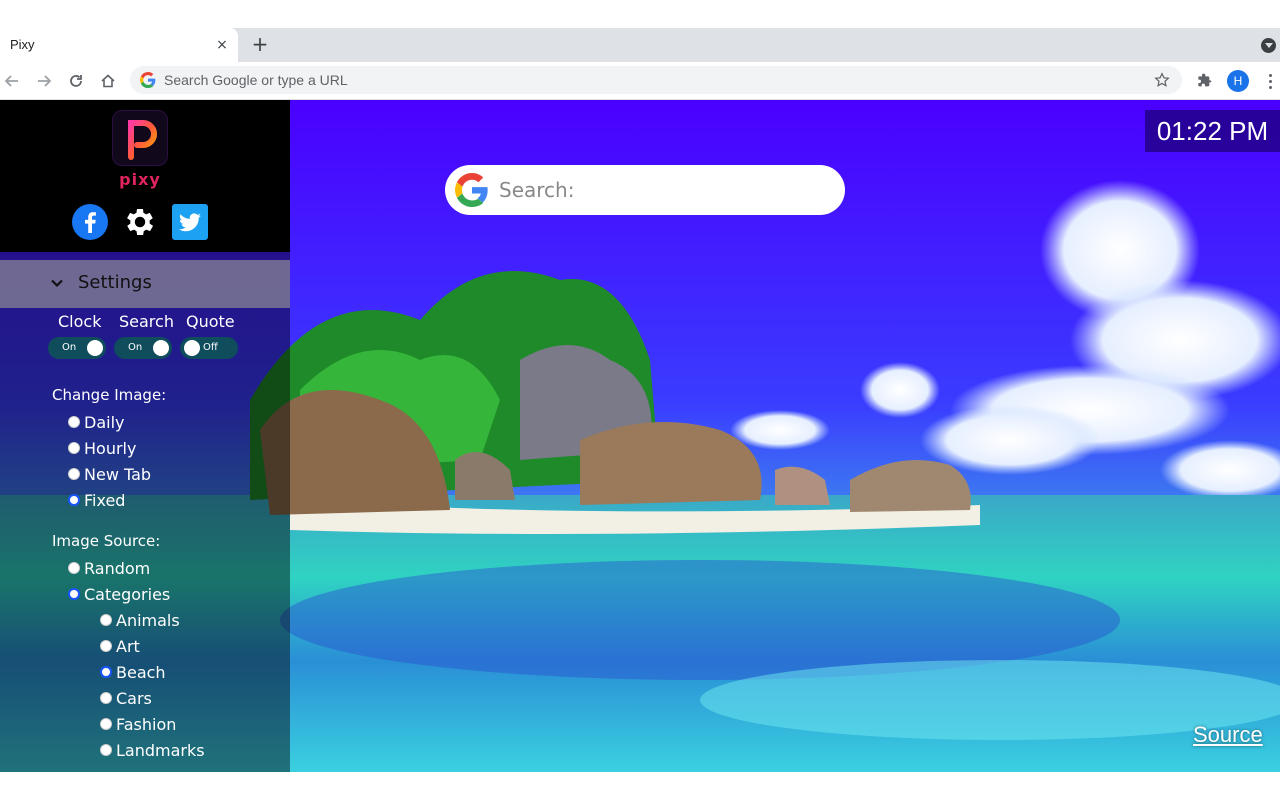 The image size is (1280, 800). Describe the element at coordinates (74, 448) in the screenshot. I see `radio-hourly` at that location.